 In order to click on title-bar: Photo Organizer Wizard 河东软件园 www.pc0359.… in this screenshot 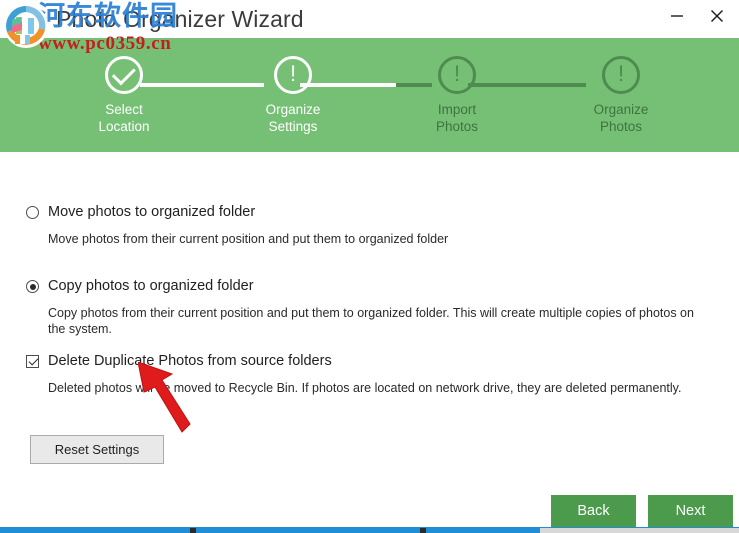, I will do `click(369, 27)`.